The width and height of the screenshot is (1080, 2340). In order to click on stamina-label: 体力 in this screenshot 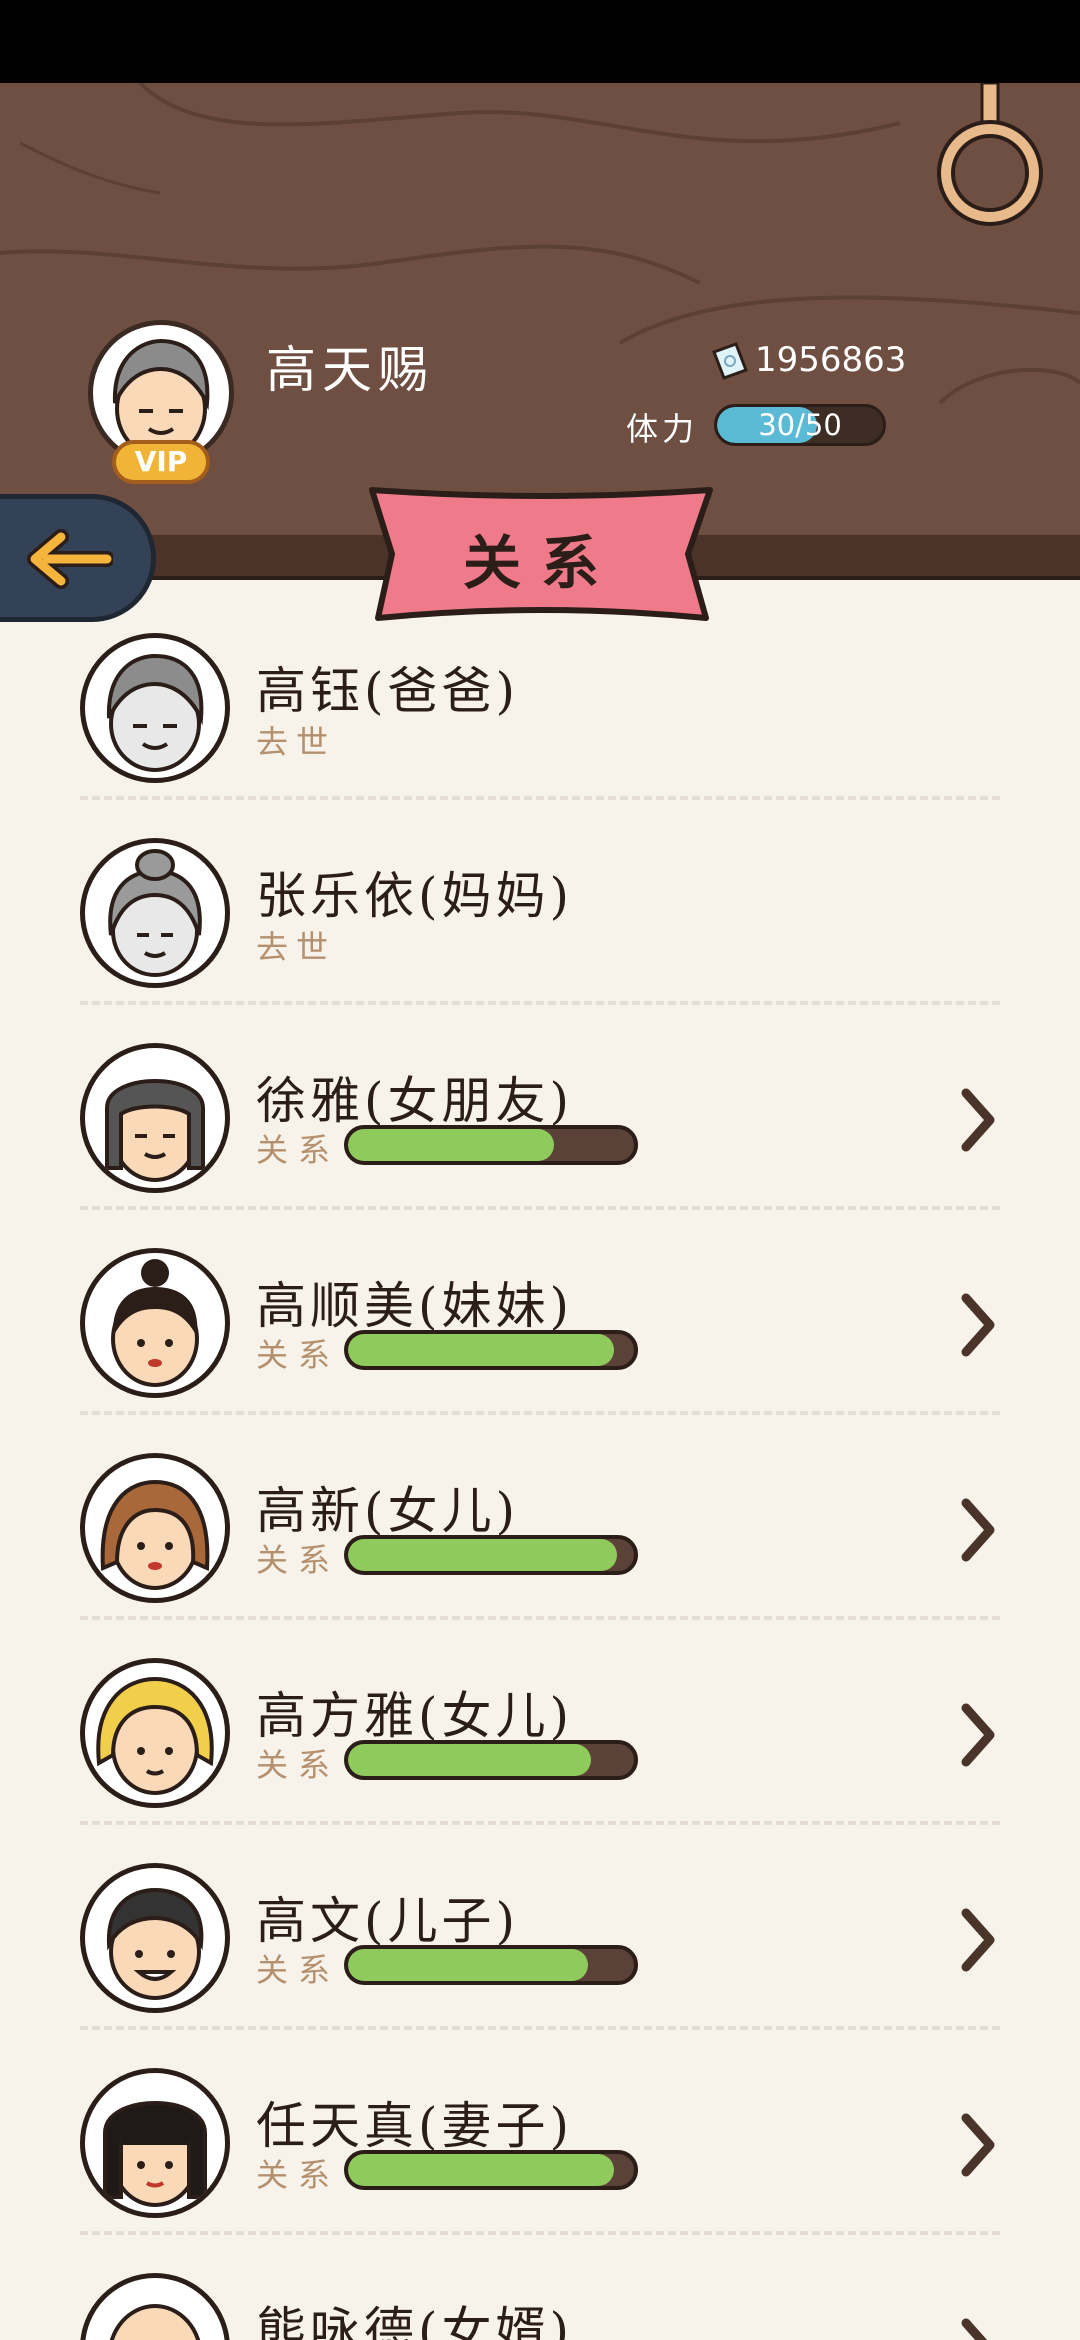, I will do `click(662, 429)`.